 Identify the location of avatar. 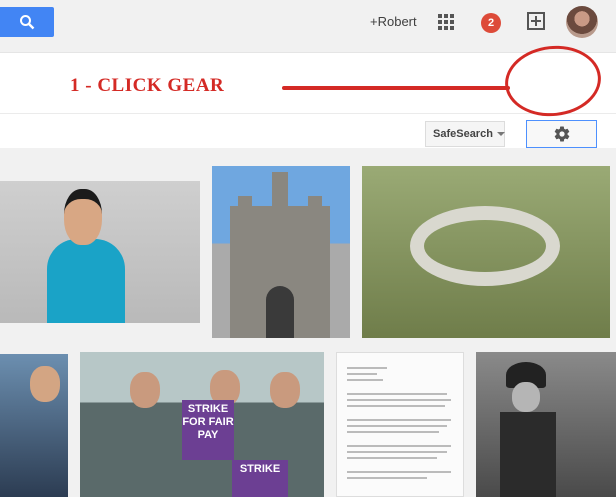
(582, 22).